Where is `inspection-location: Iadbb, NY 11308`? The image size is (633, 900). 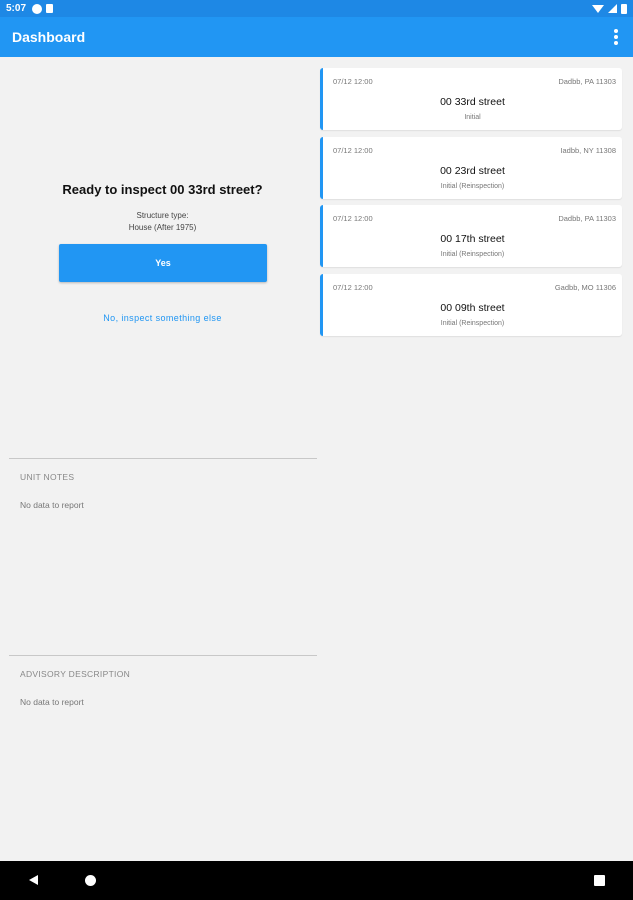
inspection-location: Iadbb, NY 11308 is located at coordinates (588, 150).